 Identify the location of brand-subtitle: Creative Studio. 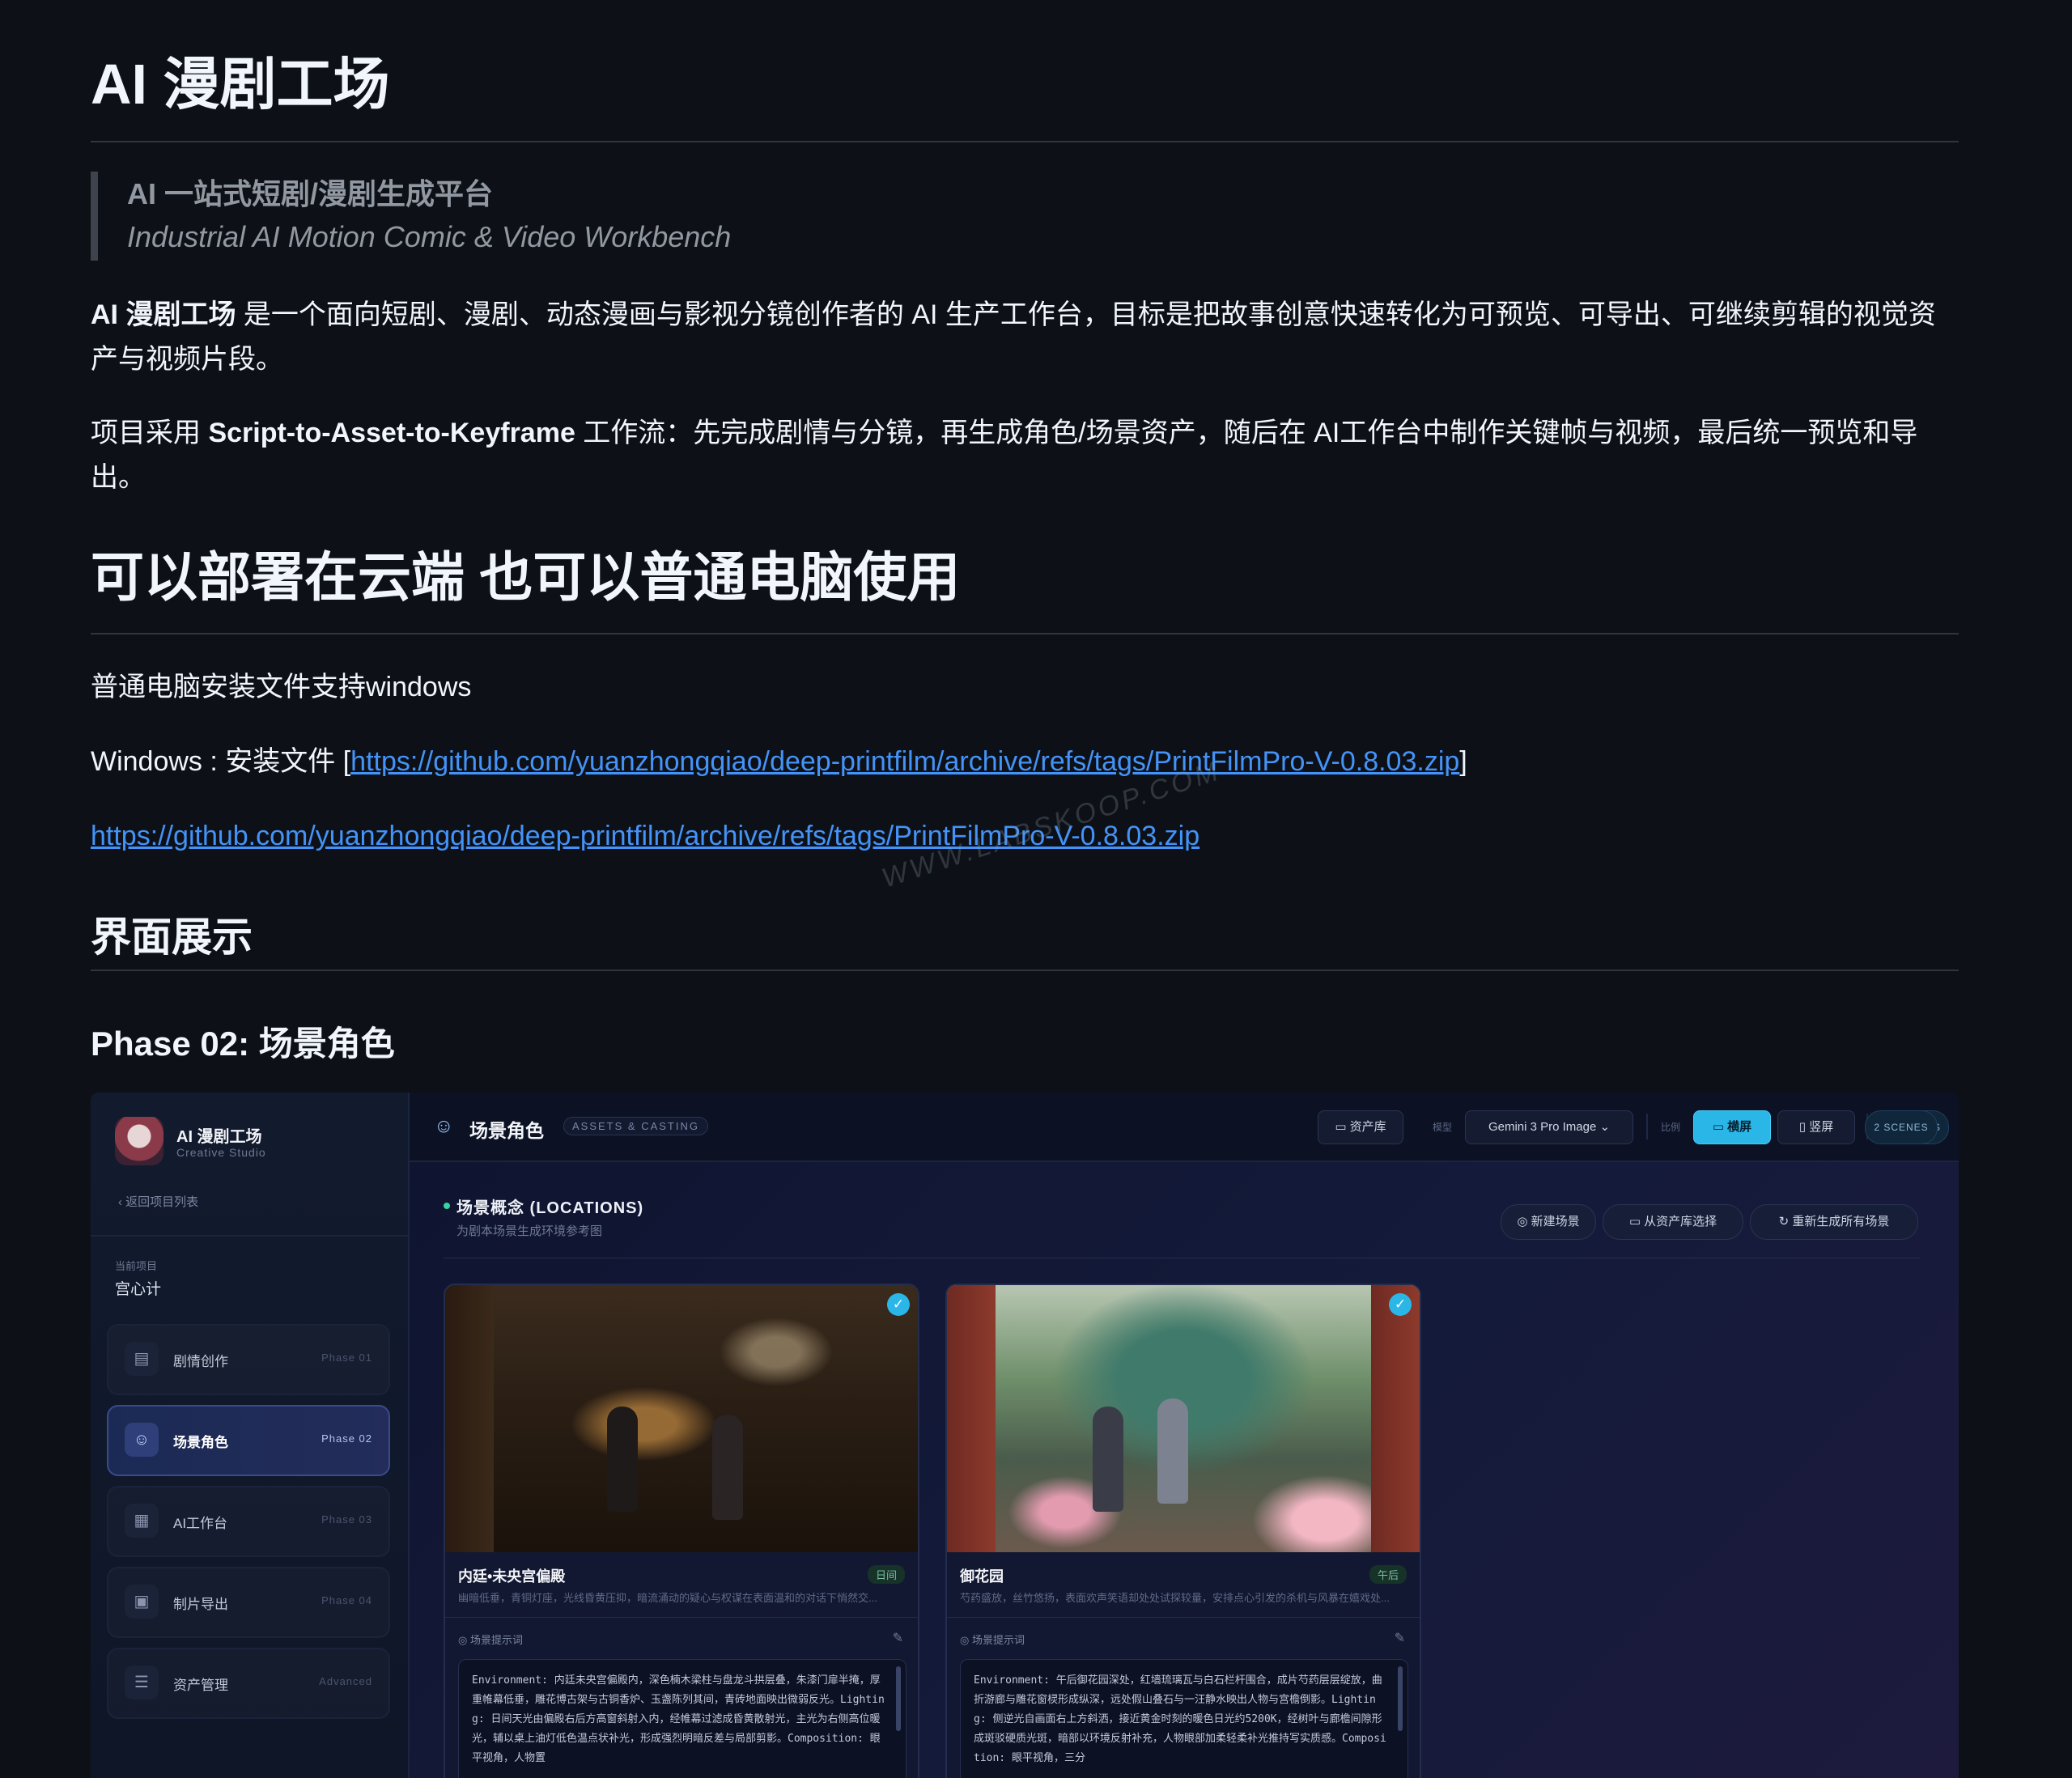
(221, 1152).